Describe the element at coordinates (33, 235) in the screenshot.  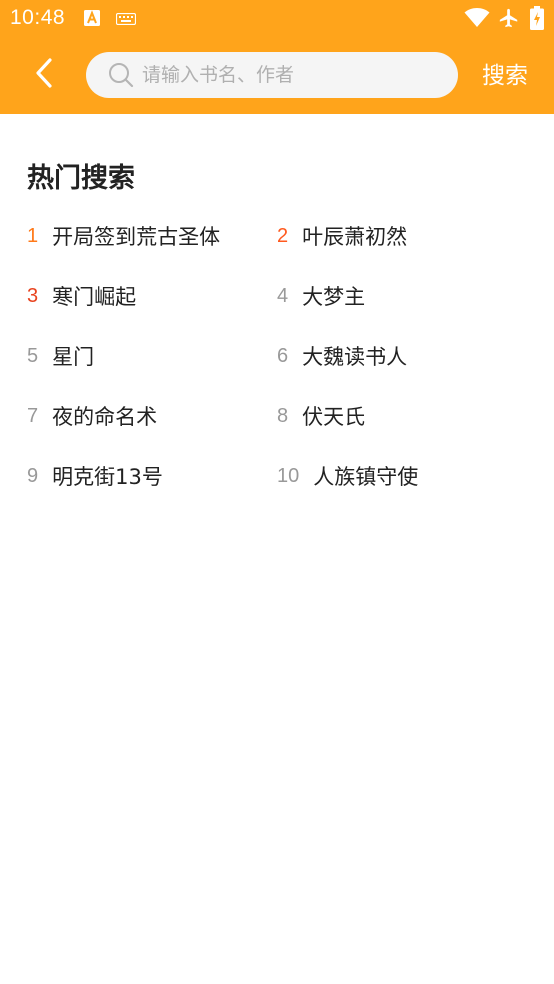
I see `rank-number: 1` at that location.